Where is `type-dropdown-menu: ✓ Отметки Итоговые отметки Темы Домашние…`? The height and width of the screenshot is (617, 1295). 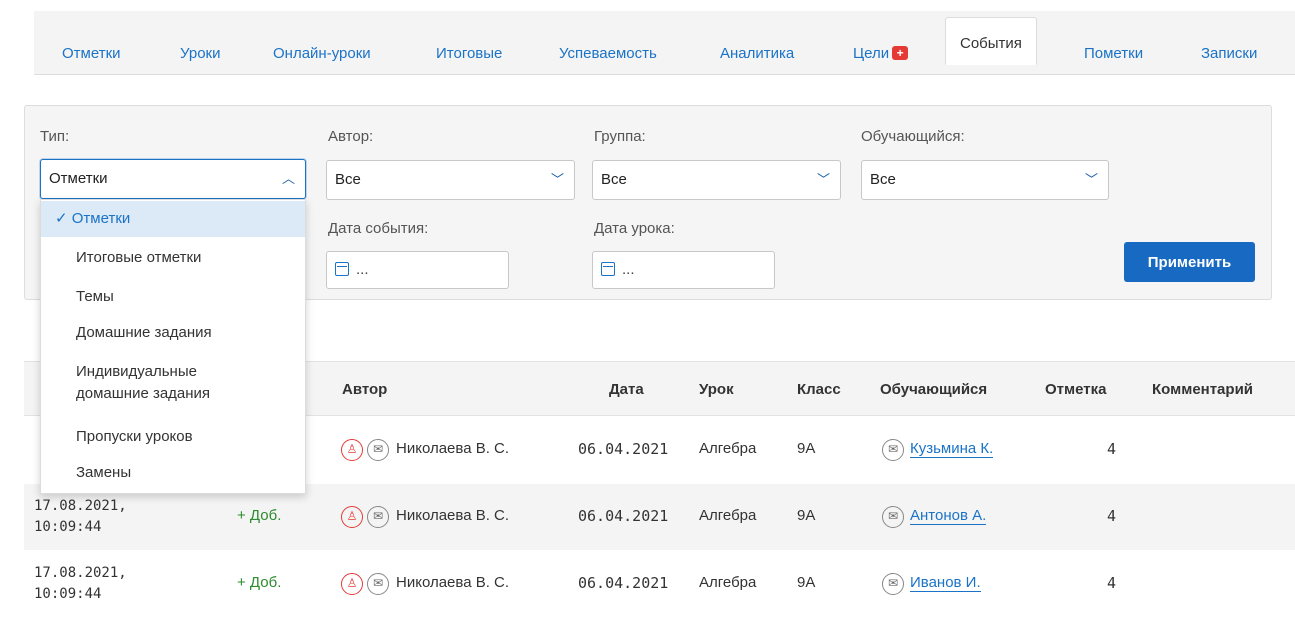 type-dropdown-menu: ✓ Отметки Итоговые отметки Темы Домашние… is located at coordinates (173, 346).